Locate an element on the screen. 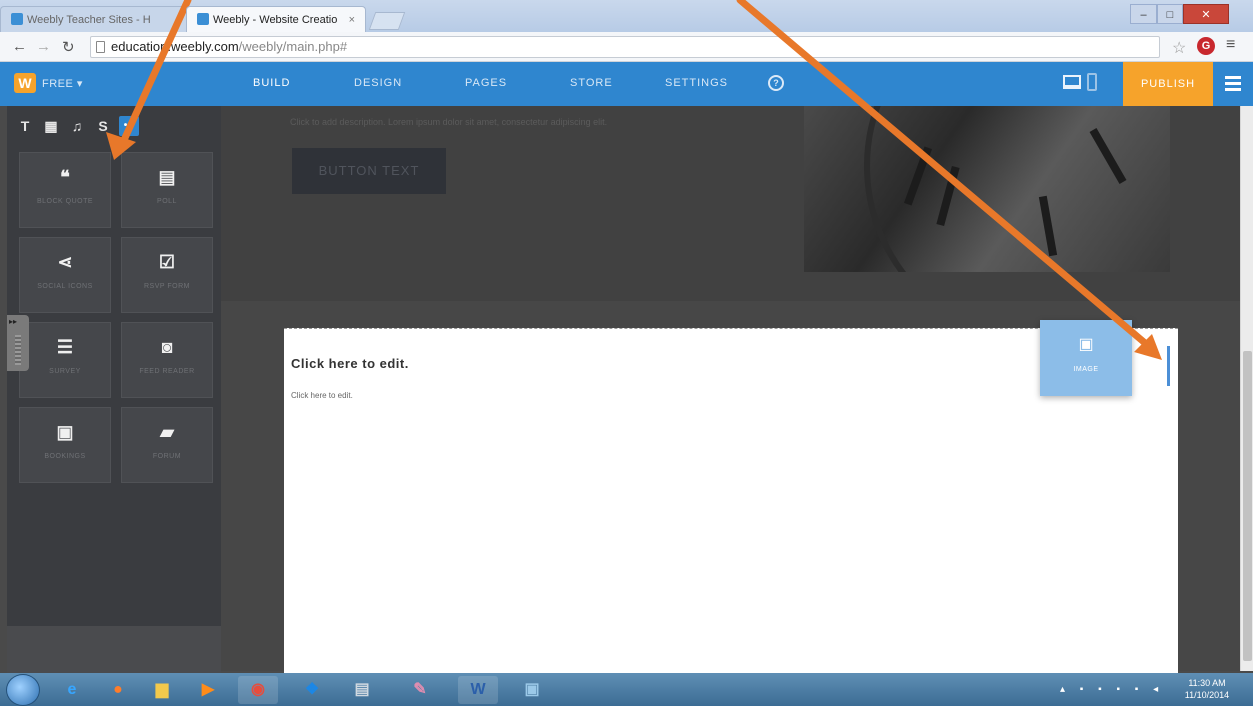 The width and height of the screenshot is (1253, 706). tab-settings: SETTINGS is located at coordinates (696, 83).